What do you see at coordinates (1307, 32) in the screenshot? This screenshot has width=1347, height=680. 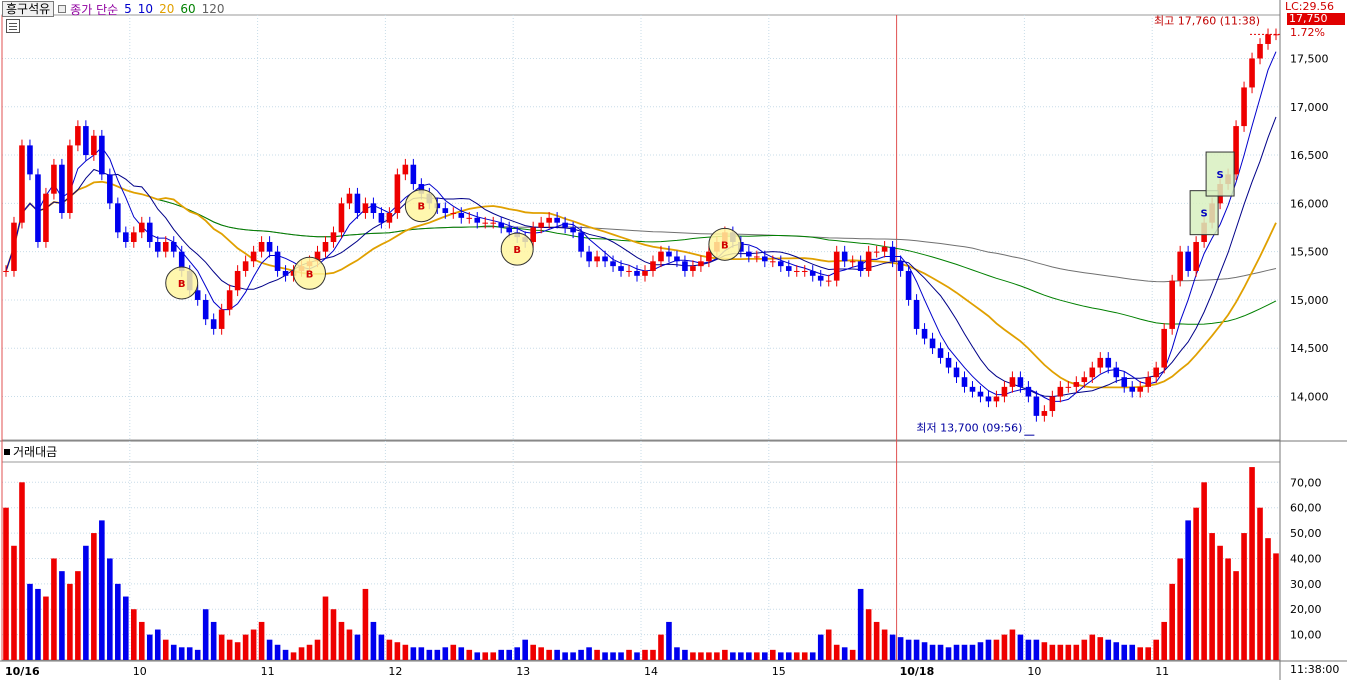 I see `change-percent: 1.72%` at bounding box center [1307, 32].